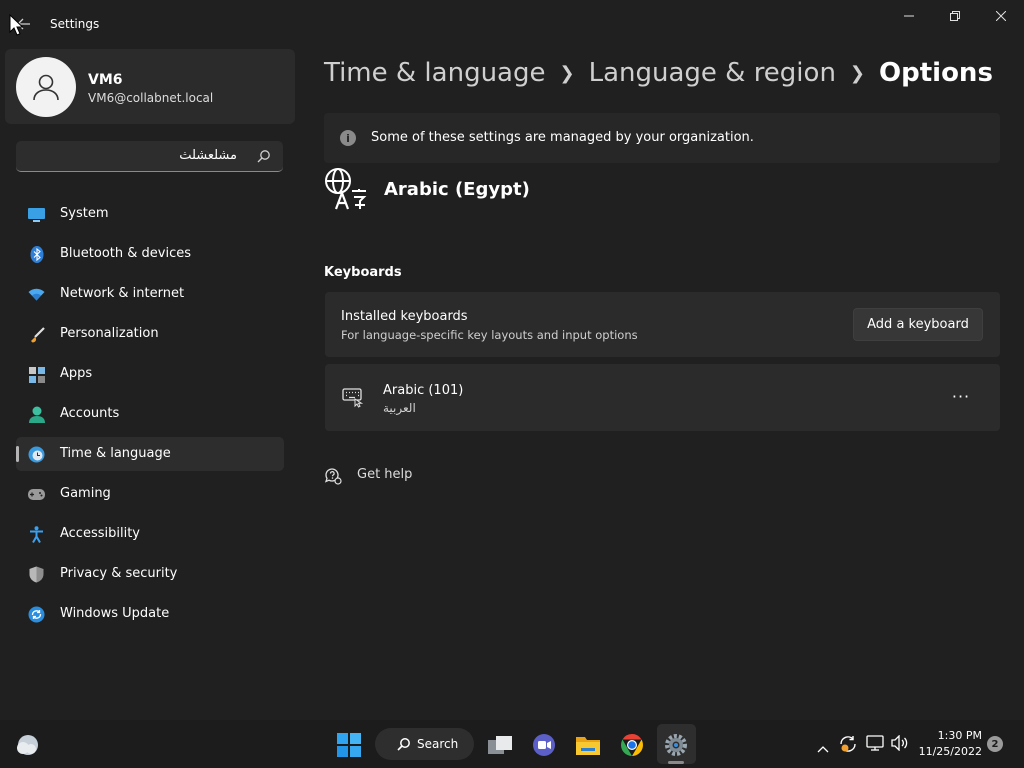 The image size is (1024, 768). I want to click on taskbar-search-button: Search, so click(424, 744).